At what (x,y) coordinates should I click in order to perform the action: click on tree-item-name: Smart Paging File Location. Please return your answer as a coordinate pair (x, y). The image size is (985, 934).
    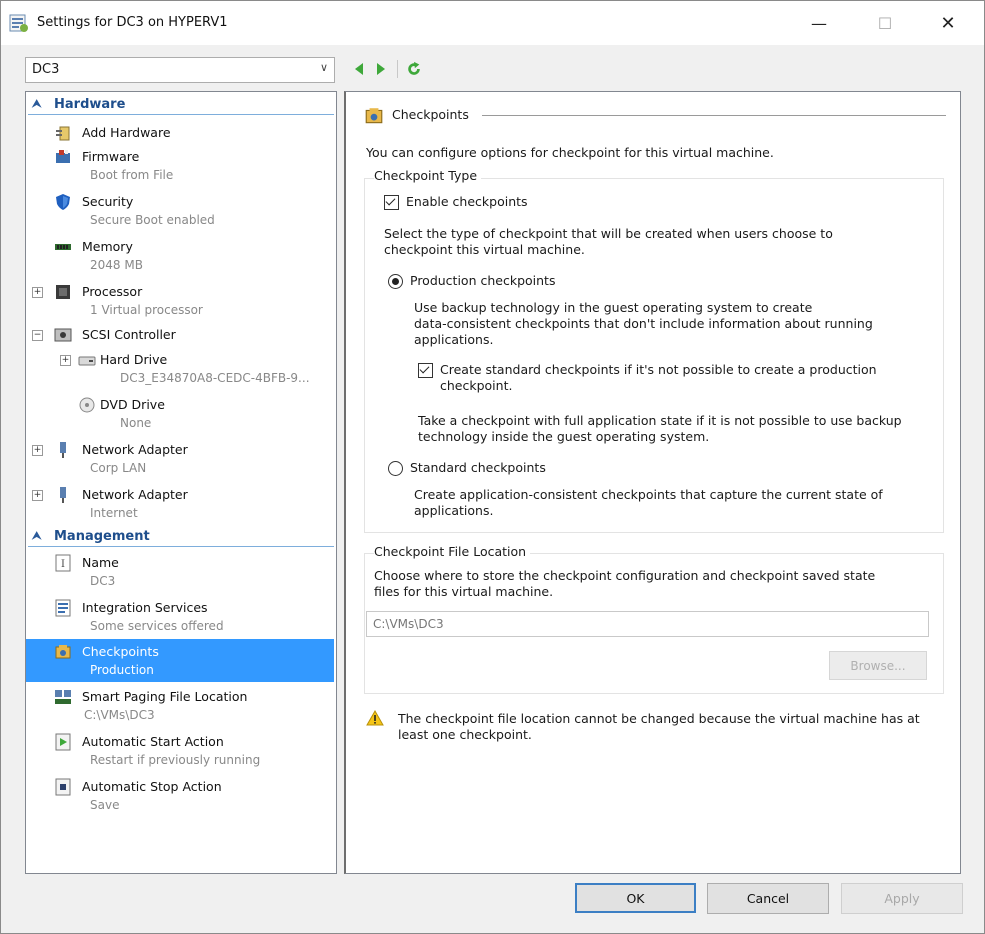
    Looking at the image, I should click on (165, 696).